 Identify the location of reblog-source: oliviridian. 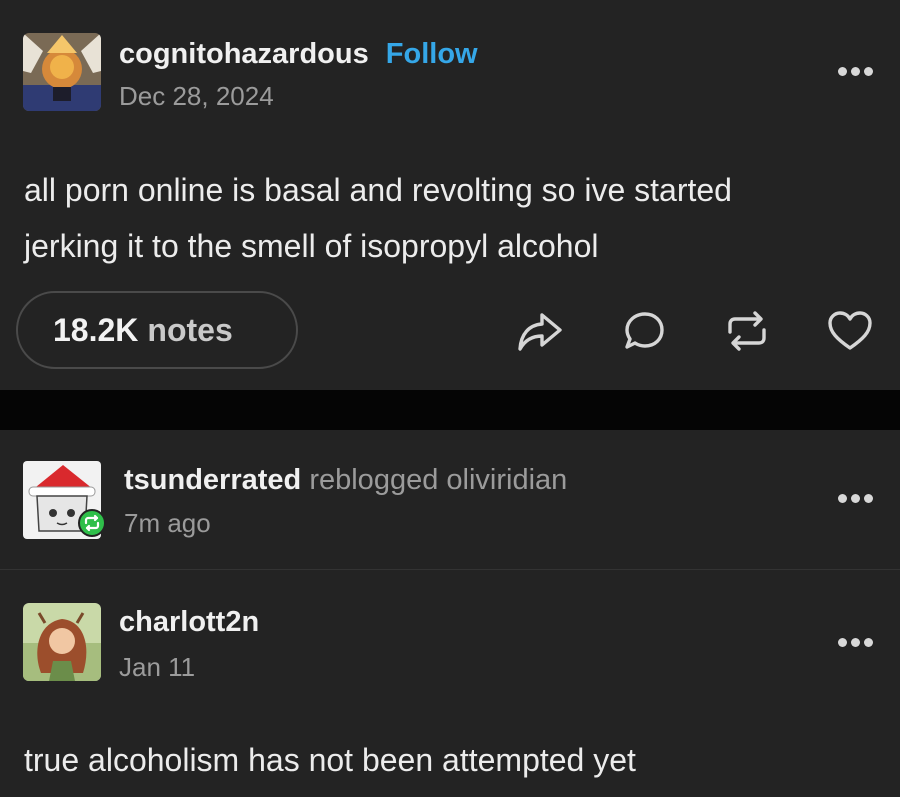
(506, 480).